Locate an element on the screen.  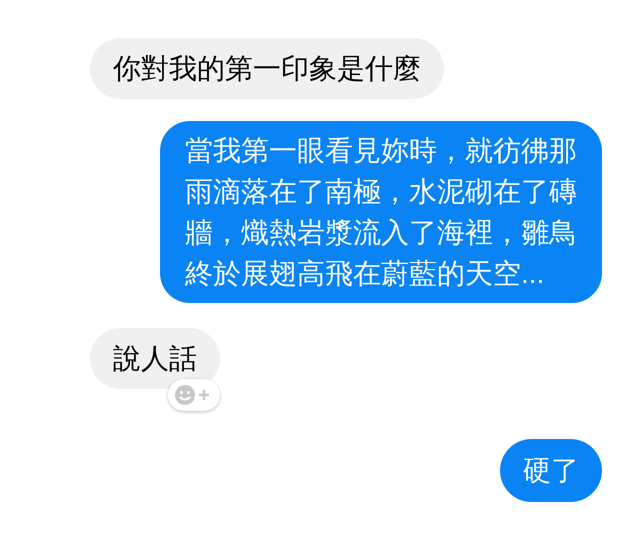
add-reaction-button is located at coordinates (194, 395).